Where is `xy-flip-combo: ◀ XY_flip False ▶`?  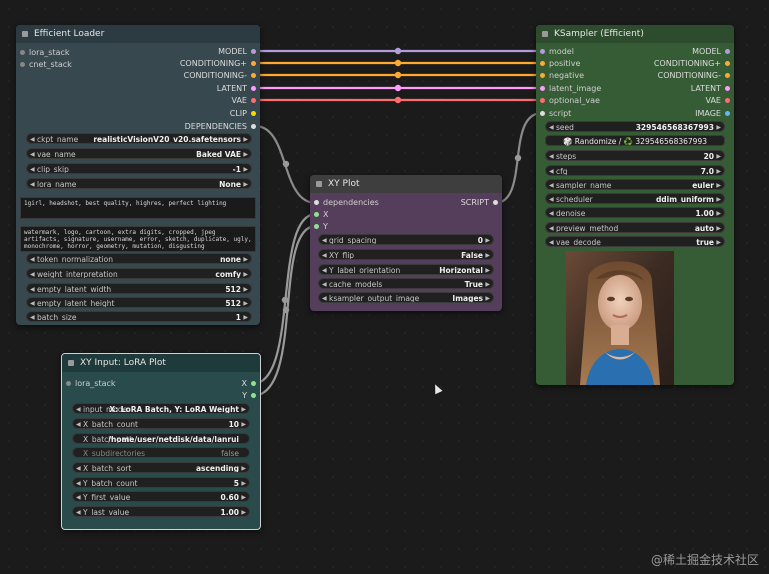
xy-flip-combo: ◀ XY_flip False ▶ is located at coordinates (406, 254).